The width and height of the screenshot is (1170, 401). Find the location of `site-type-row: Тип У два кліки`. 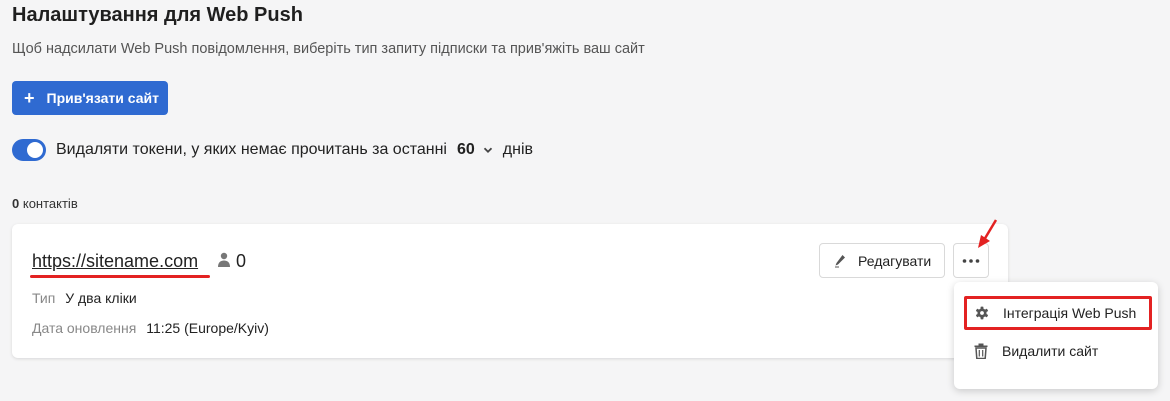

site-type-row: Тип У два кліки is located at coordinates (84, 298).